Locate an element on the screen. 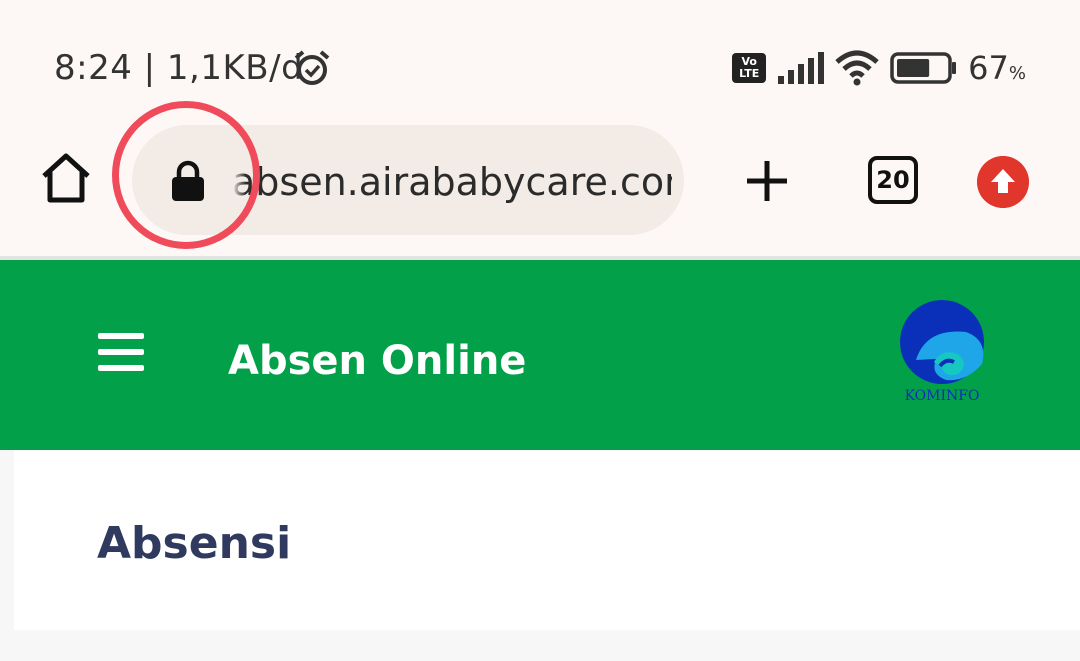 This screenshot has height=661, width=1080. url-text: absen.airababycare.com is located at coordinates (452, 182).